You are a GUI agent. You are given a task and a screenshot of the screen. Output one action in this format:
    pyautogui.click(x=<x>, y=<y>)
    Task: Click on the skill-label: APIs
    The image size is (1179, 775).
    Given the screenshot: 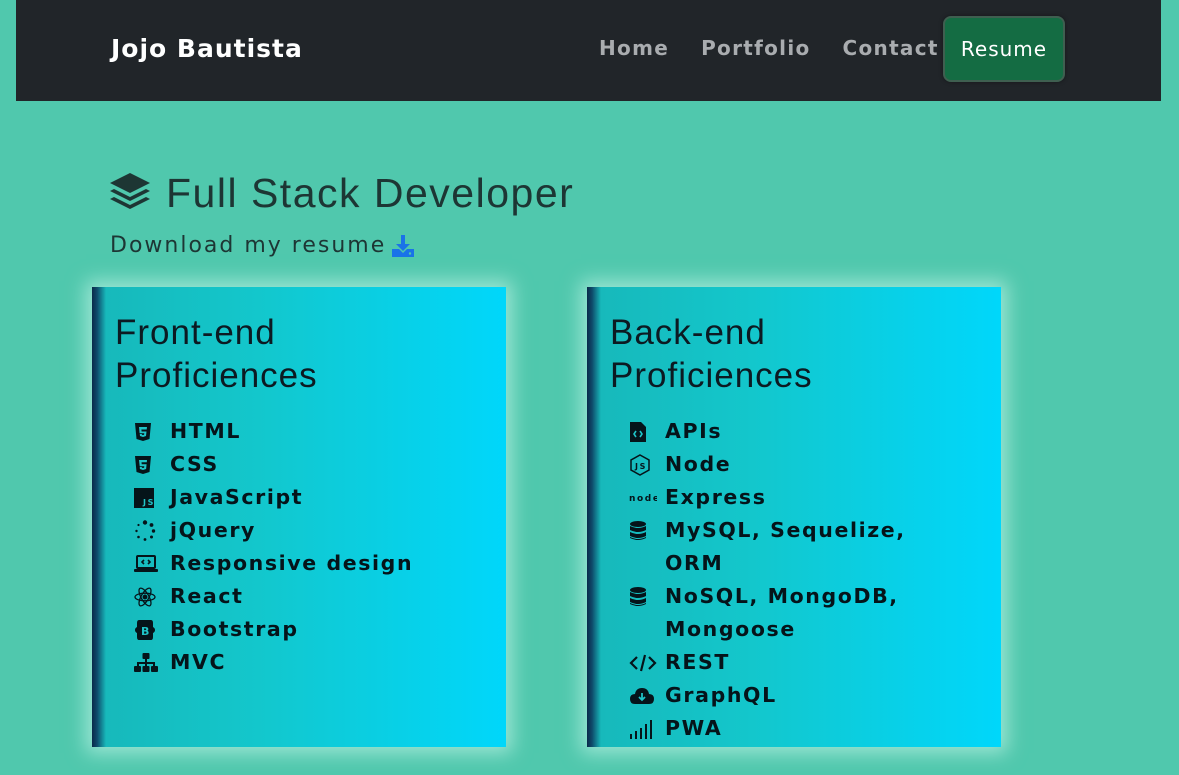 What is the action you would take?
    pyautogui.click(x=694, y=431)
    